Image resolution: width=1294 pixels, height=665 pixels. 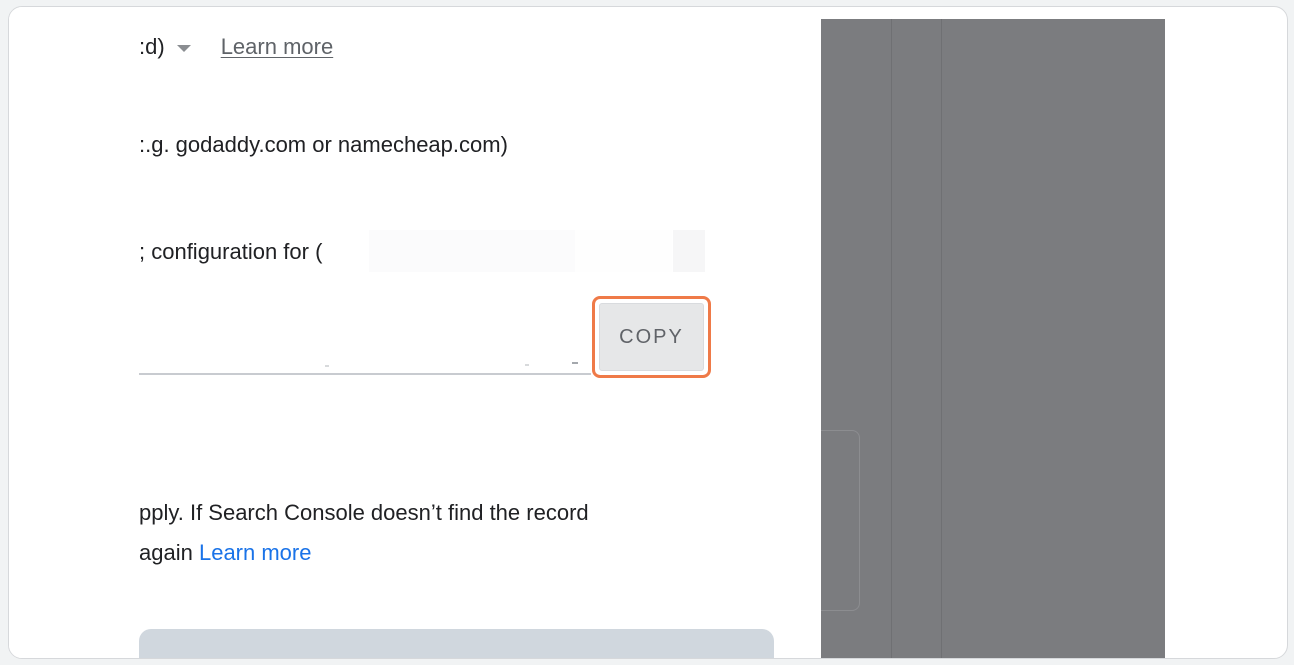 What do you see at coordinates (689, 251) in the screenshot?
I see `redacted-domain-end` at bounding box center [689, 251].